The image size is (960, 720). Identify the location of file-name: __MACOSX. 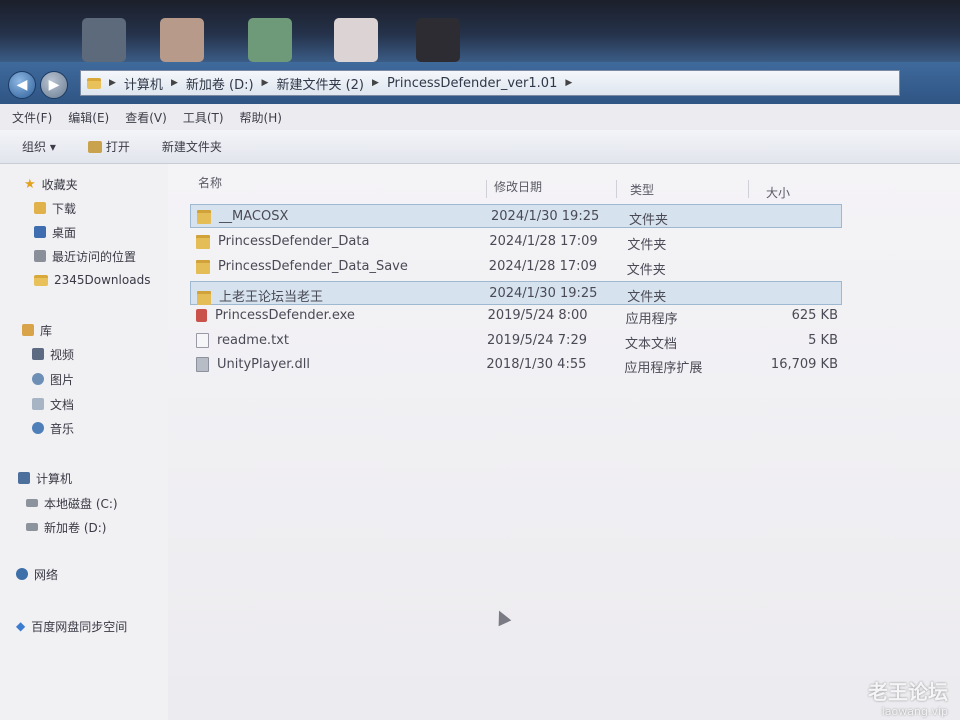
(254, 216).